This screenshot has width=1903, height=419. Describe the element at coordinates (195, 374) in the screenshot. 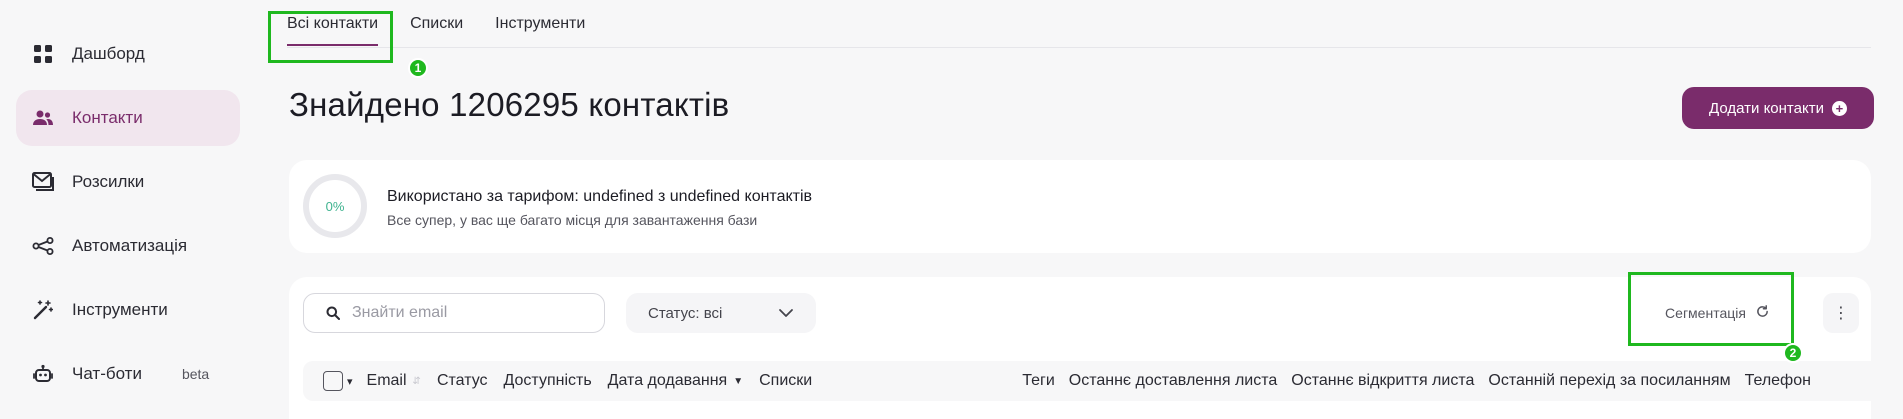

I see `beta-badge: beta` at that location.